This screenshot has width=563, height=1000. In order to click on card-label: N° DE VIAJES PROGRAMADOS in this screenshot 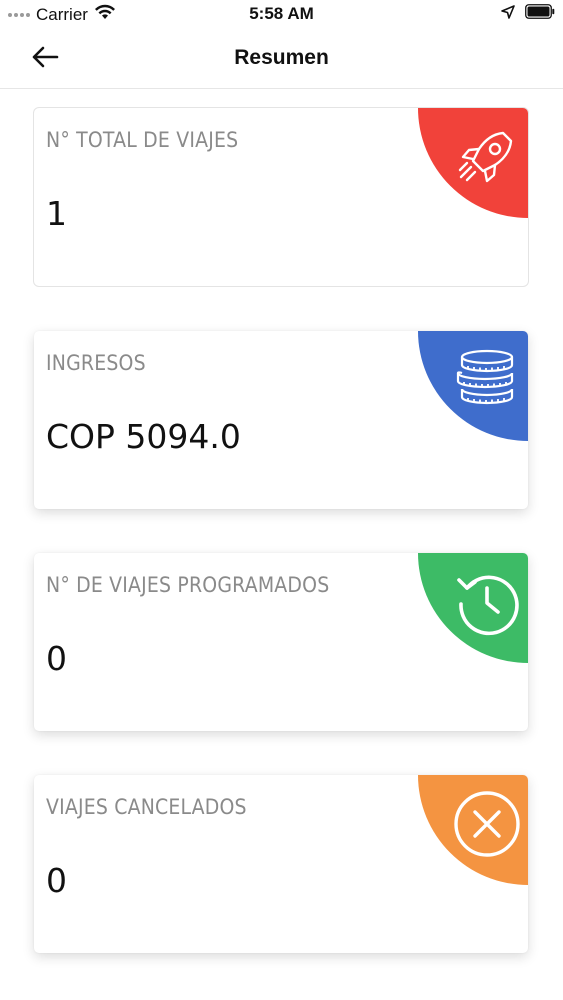, I will do `click(188, 585)`.